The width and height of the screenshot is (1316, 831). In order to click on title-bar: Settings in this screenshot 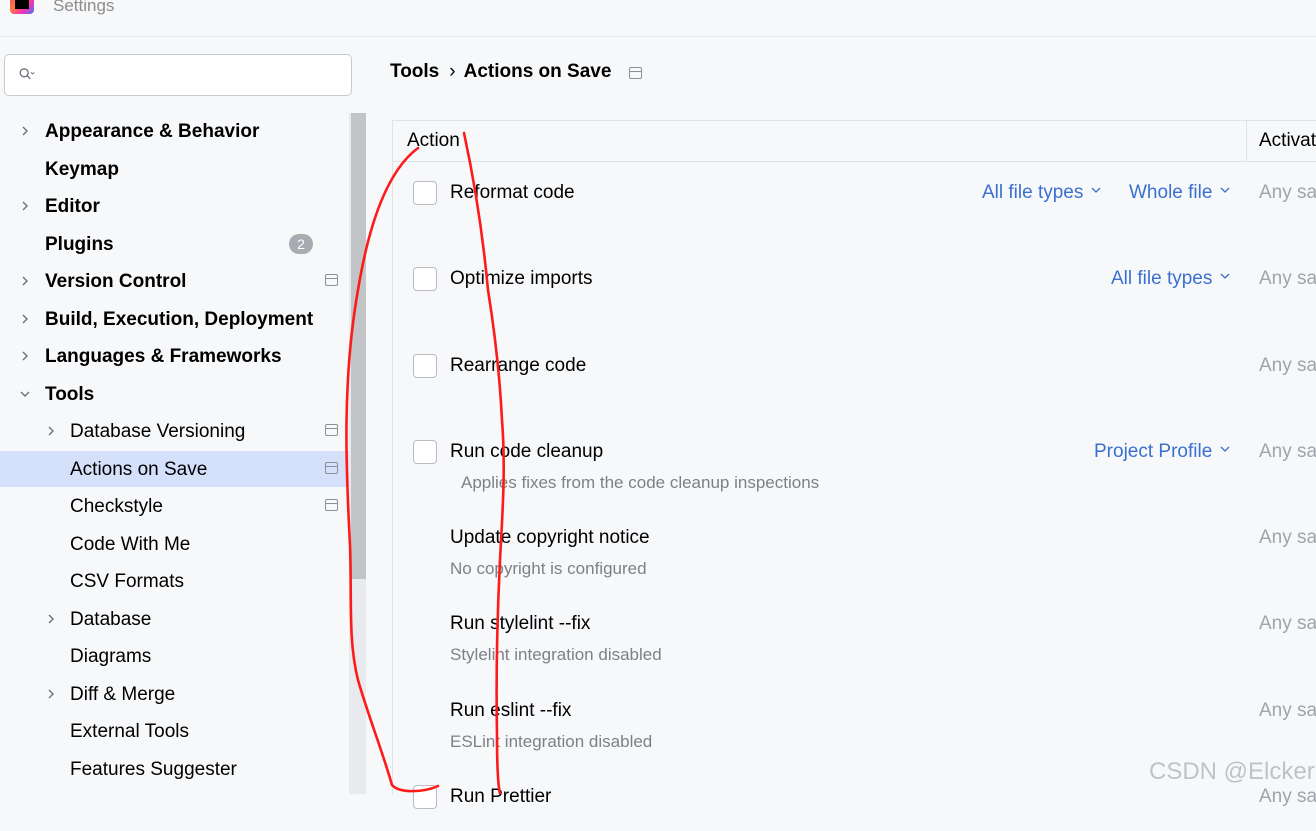, I will do `click(658, 18)`.